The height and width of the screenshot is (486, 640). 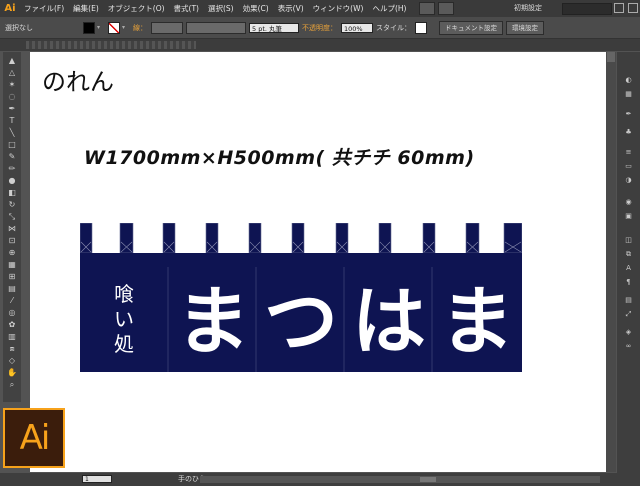 I want to click on menu-effect: 効果(C), so click(x=256, y=8).